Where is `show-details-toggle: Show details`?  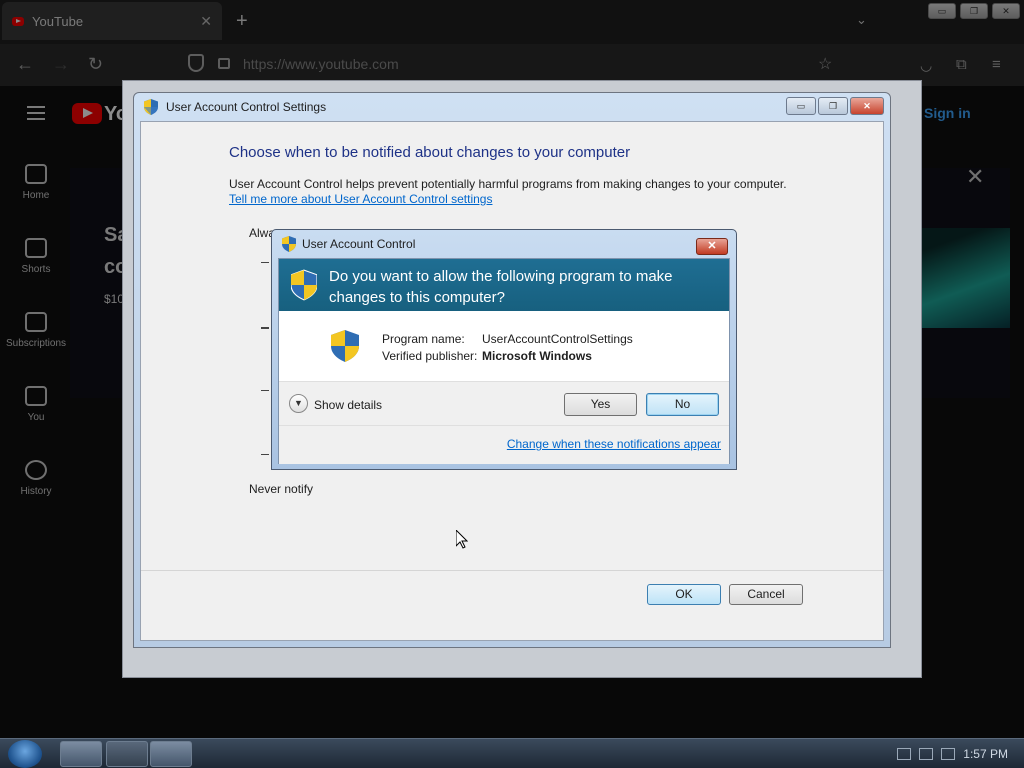
show-details-toggle: Show details is located at coordinates (348, 405).